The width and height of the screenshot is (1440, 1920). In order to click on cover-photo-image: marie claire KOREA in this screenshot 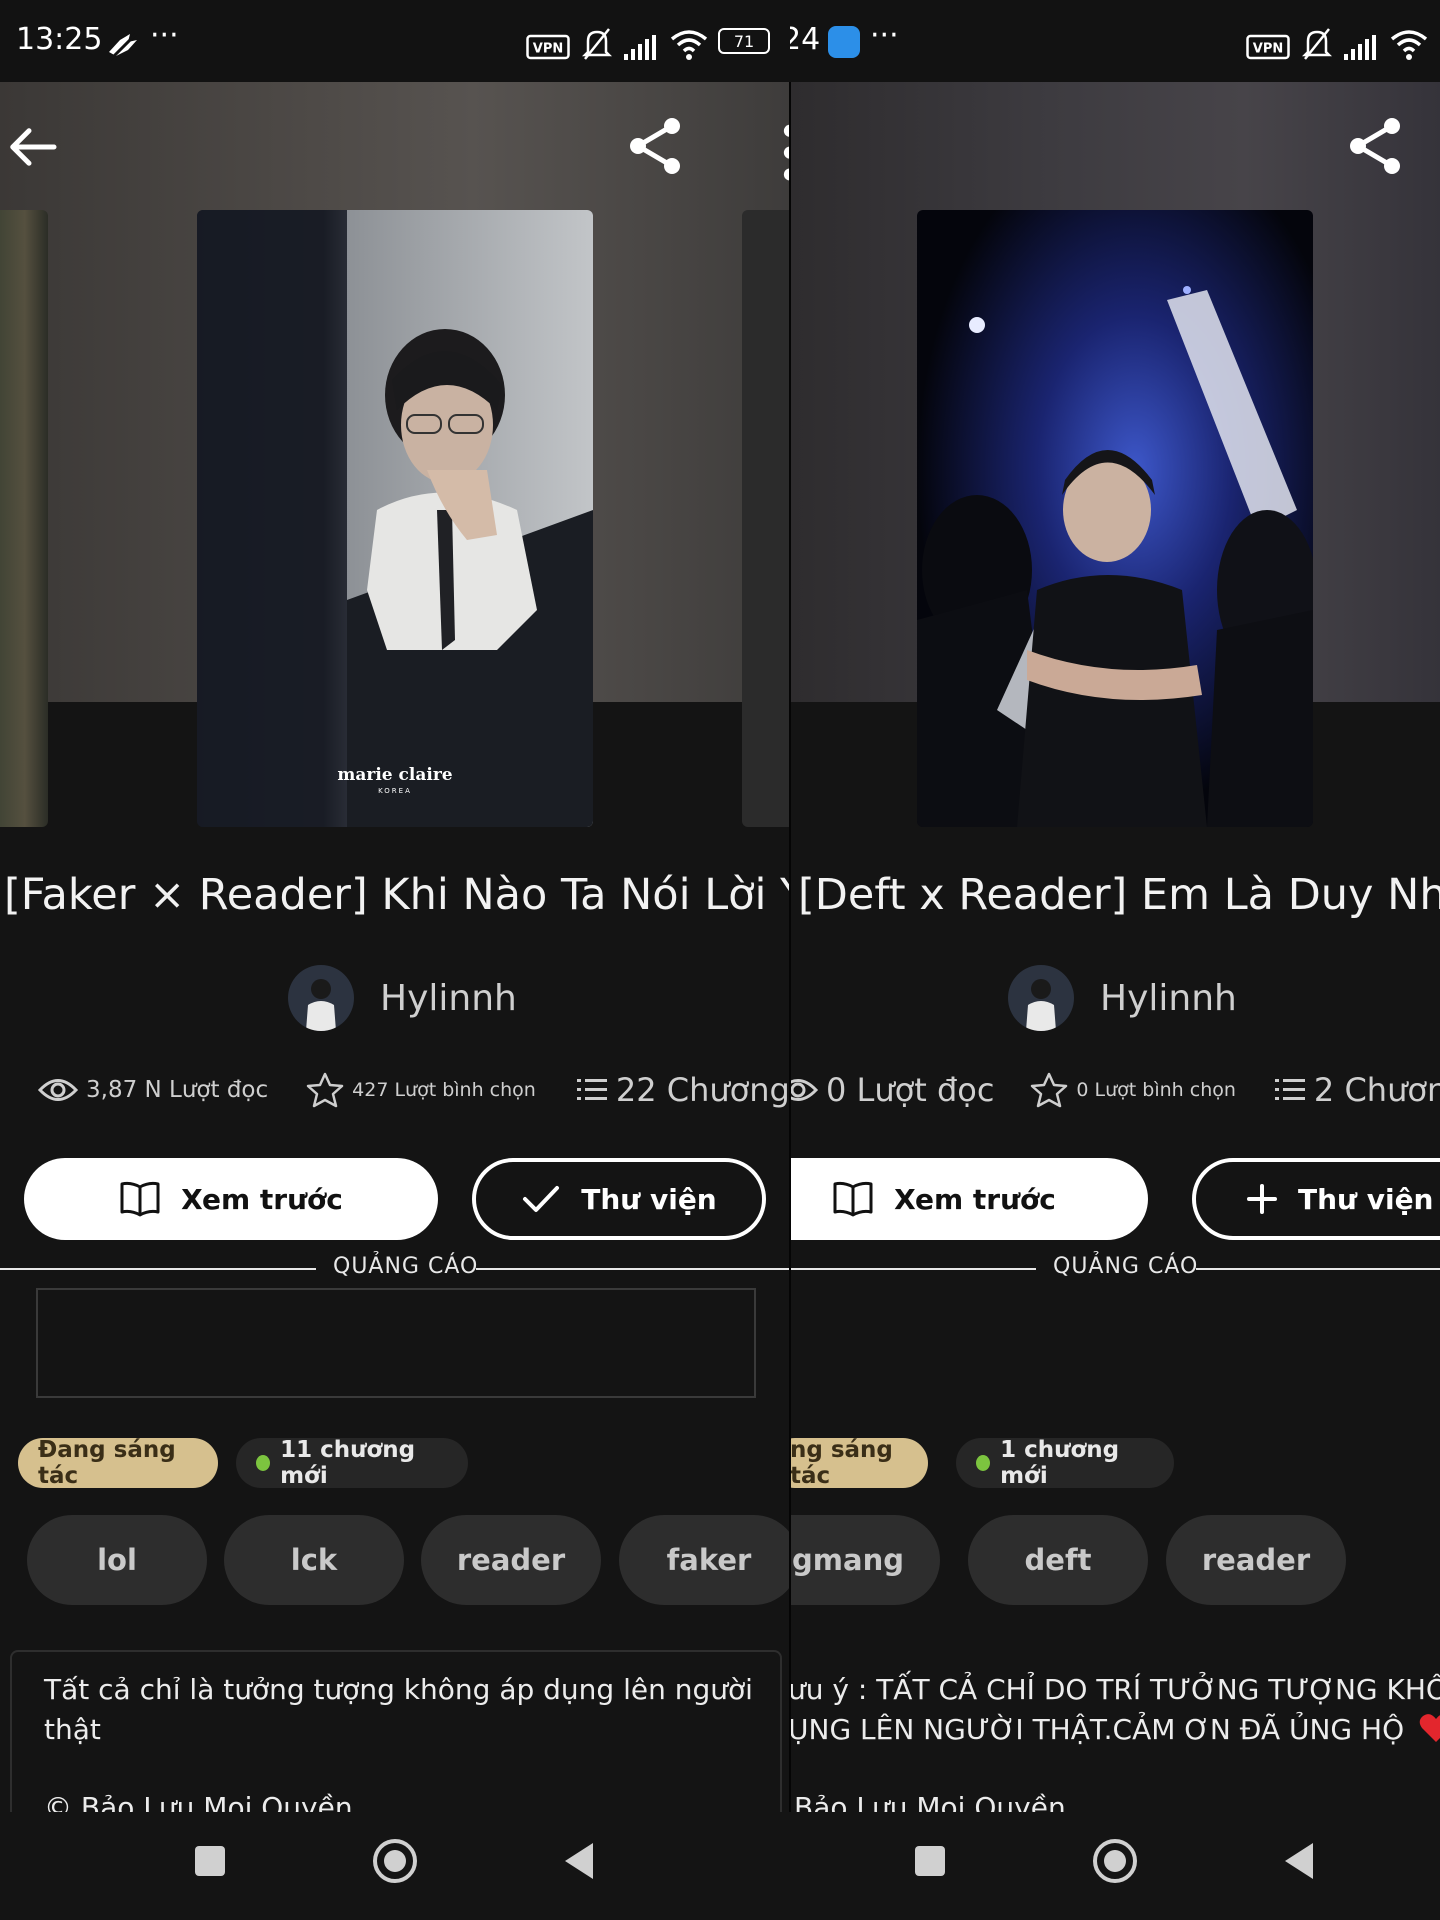, I will do `click(395, 518)`.